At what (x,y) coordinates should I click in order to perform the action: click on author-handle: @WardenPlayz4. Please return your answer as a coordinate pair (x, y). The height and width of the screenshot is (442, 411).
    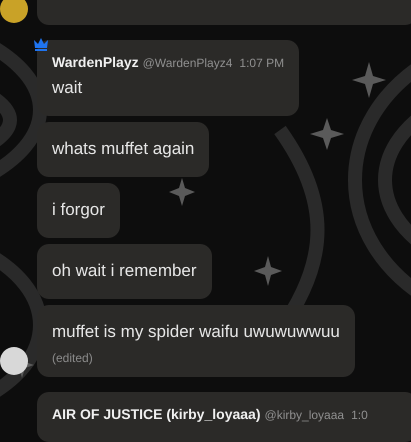
    Looking at the image, I should click on (187, 63).